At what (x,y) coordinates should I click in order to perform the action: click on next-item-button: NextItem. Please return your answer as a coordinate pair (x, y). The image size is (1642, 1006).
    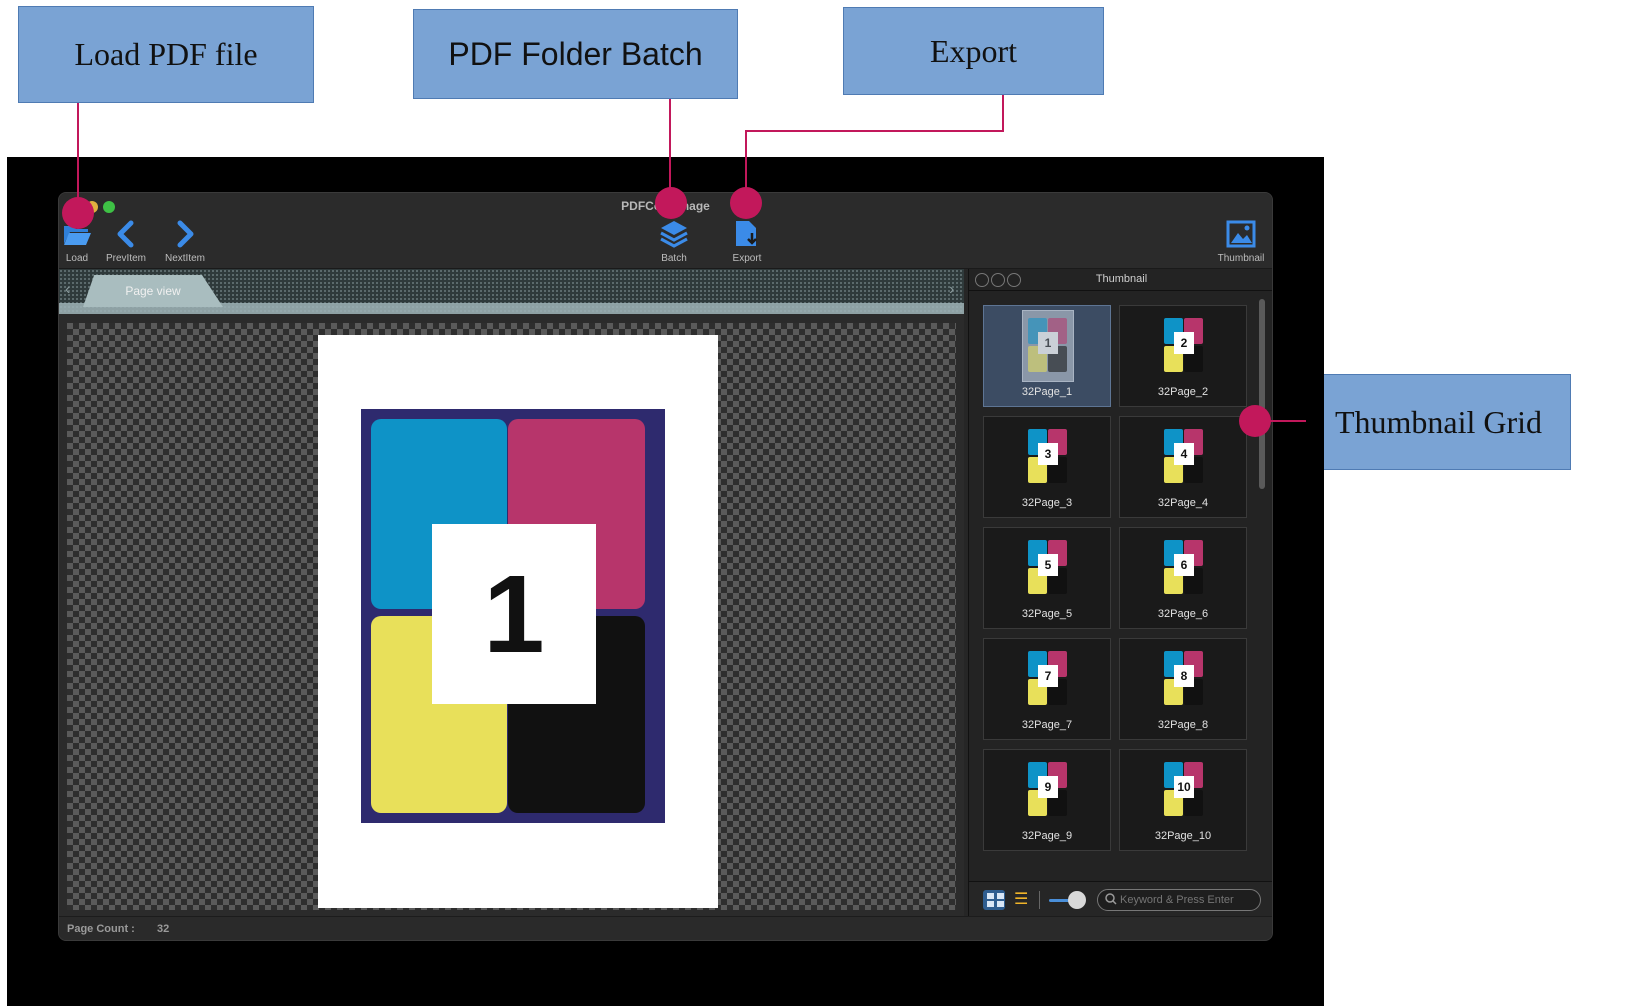
    Looking at the image, I should click on (185, 242).